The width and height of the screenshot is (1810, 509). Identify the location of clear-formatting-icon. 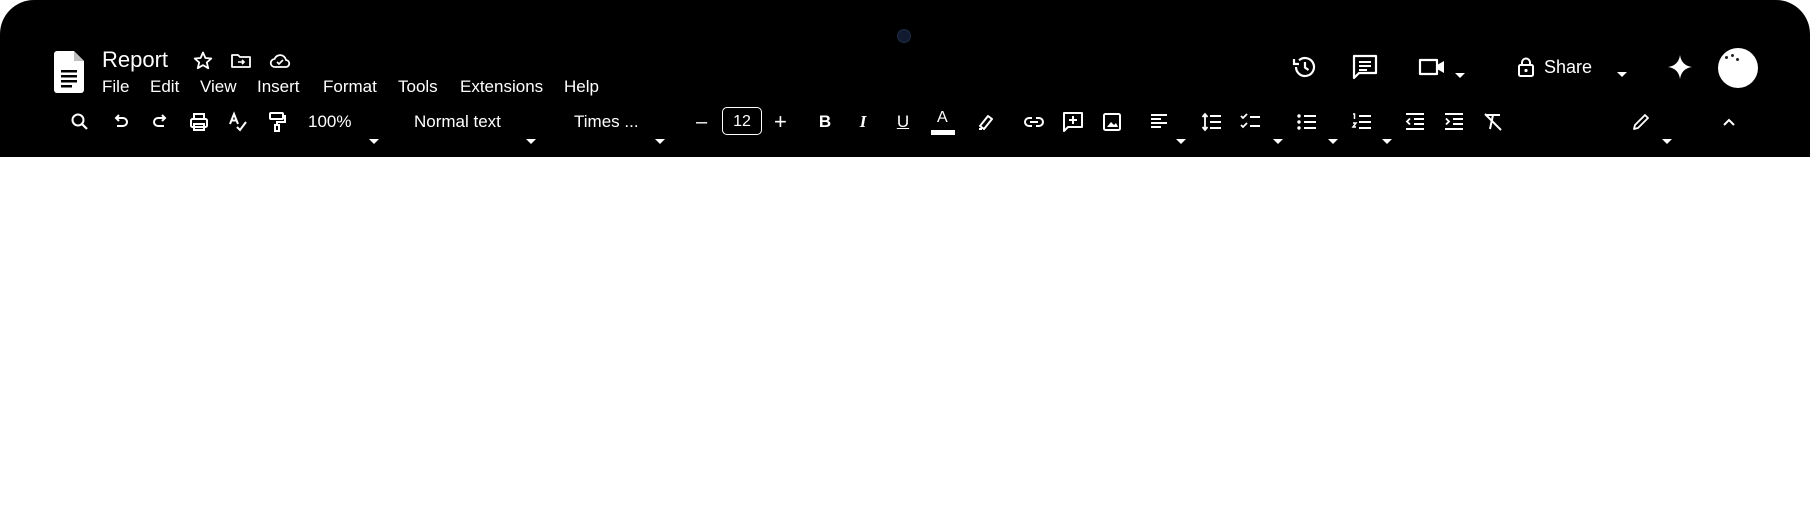
(1493, 122).